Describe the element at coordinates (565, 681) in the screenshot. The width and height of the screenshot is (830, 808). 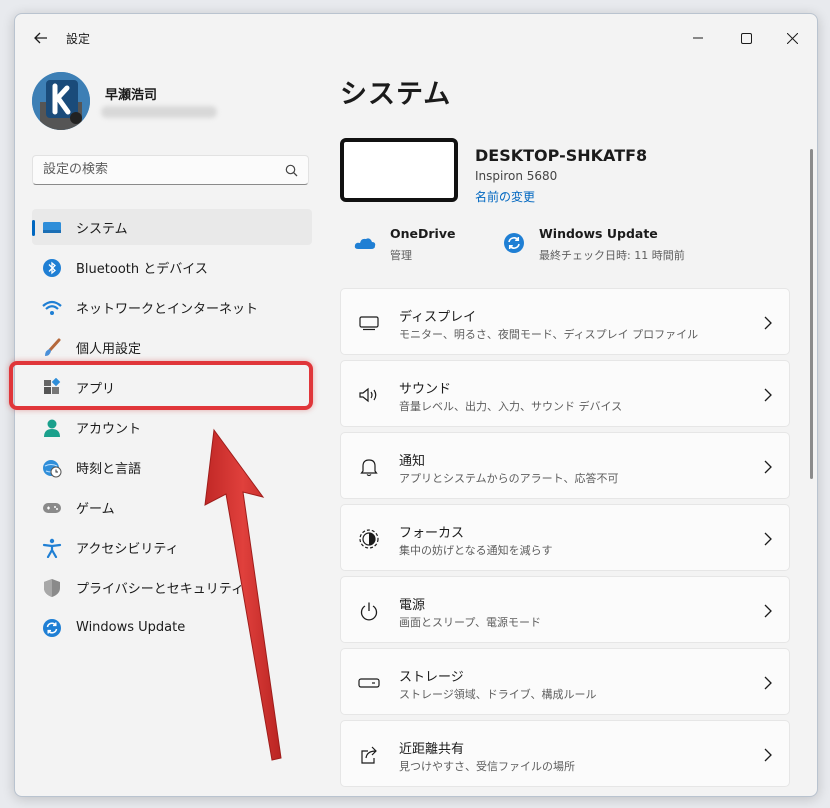
I see `card-storage: ストレージ ストレージ領域、ドライブ、構成ルール` at that location.